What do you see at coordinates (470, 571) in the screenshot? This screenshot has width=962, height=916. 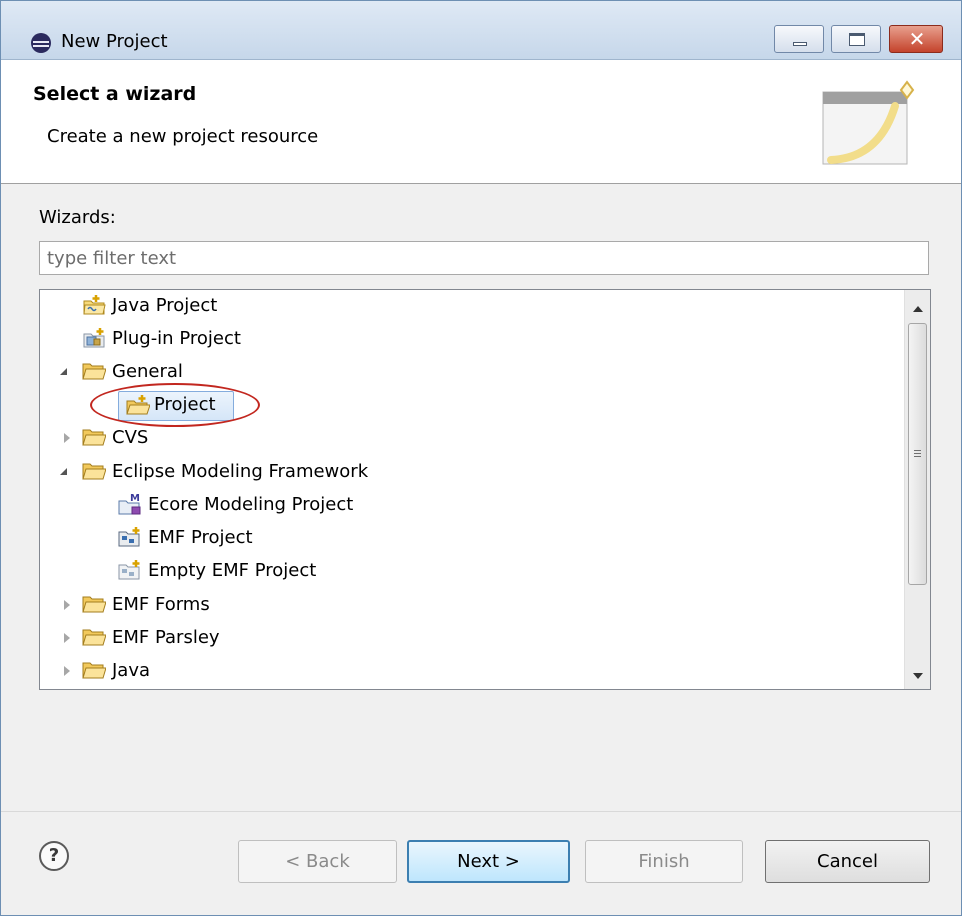 I see `tree-item-empty-emf-project: Empty EMF Project` at bounding box center [470, 571].